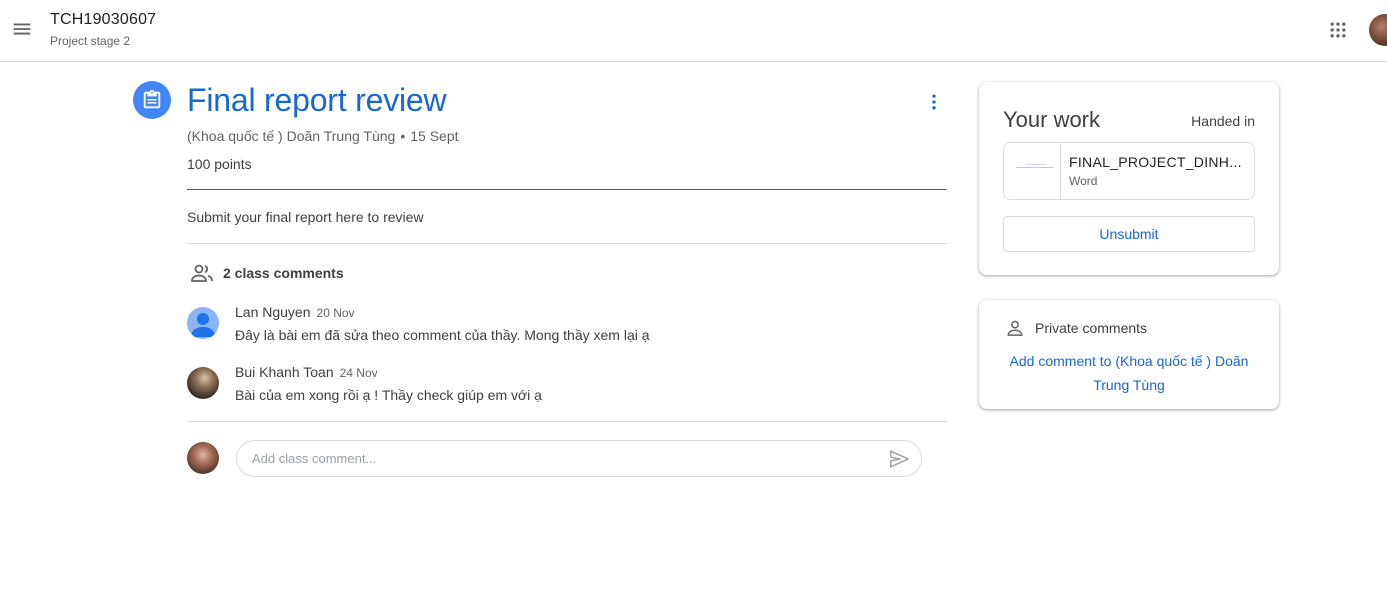 This screenshot has height=592, width=1387. What do you see at coordinates (273, 312) in the screenshot?
I see `comment-author-name: Lan Nguyen` at bounding box center [273, 312].